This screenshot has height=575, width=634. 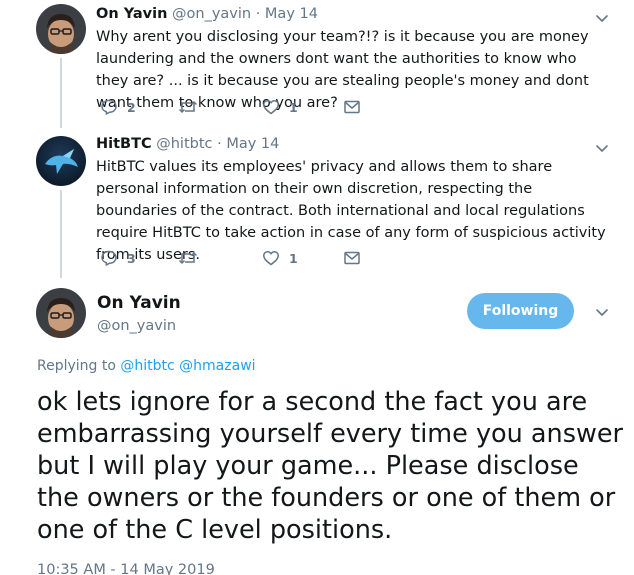 What do you see at coordinates (520, 311) in the screenshot?
I see `following-button: Following` at bounding box center [520, 311].